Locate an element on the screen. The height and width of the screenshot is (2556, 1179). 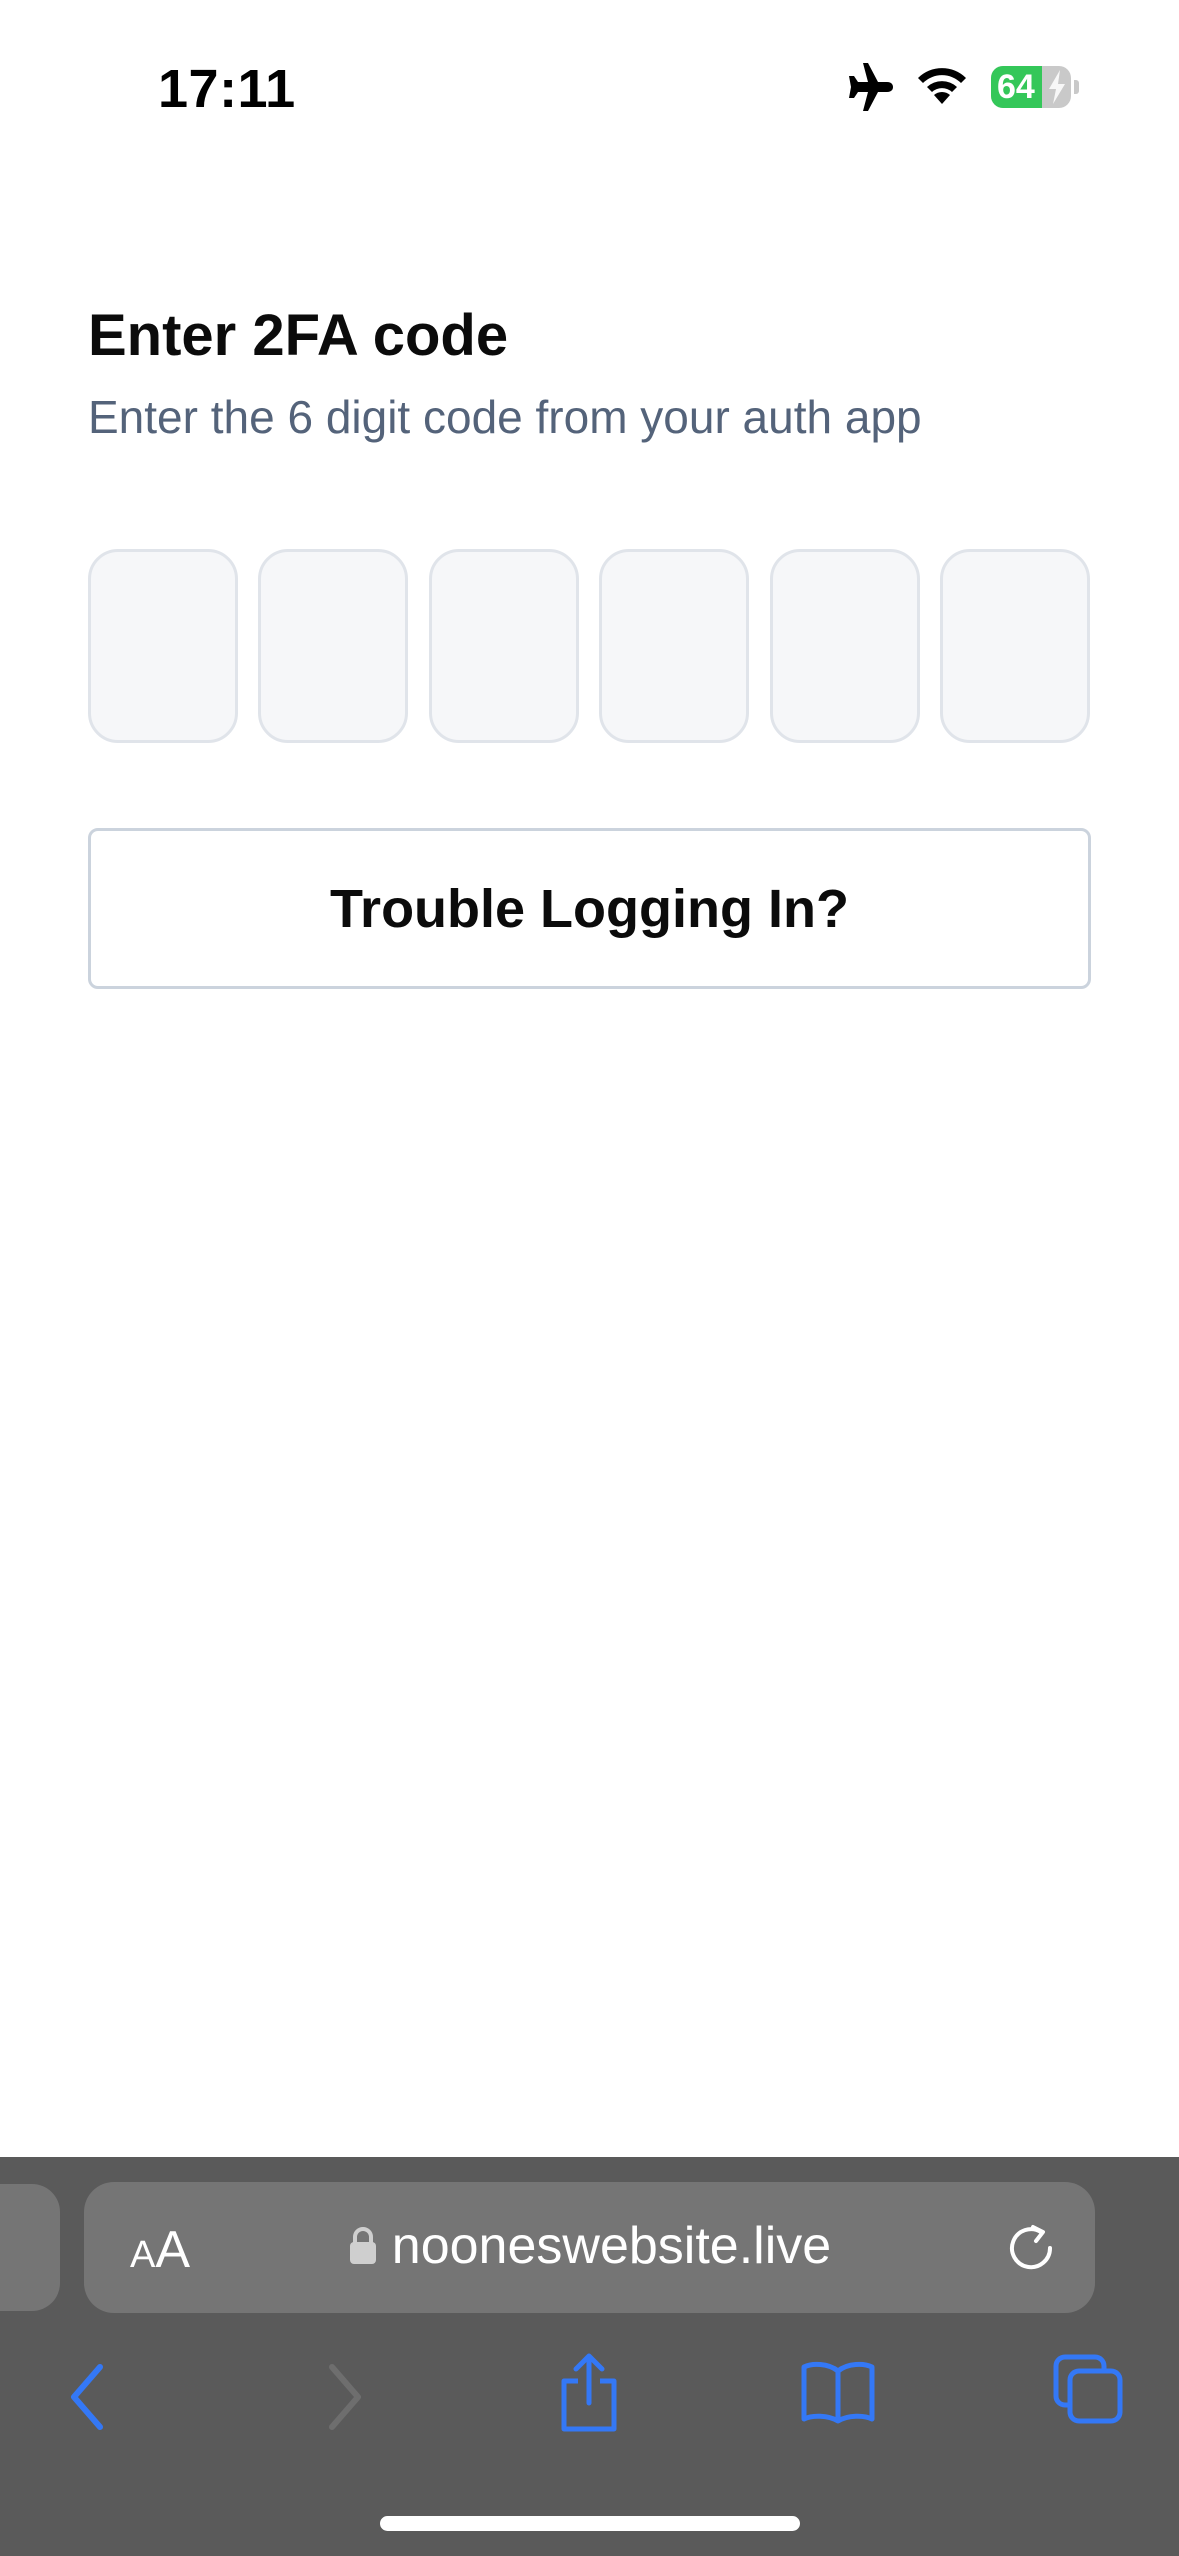
airplane-icon is located at coordinates (871, 87).